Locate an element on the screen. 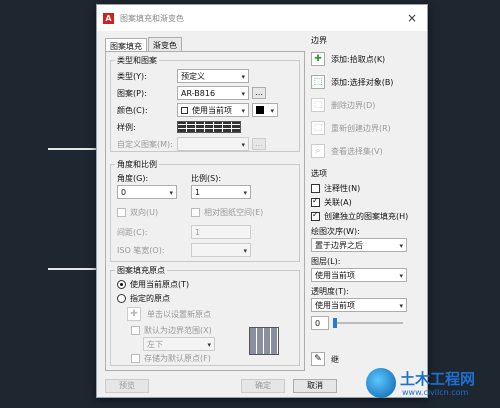  angle-select: 0 ▾ is located at coordinates (147, 192).